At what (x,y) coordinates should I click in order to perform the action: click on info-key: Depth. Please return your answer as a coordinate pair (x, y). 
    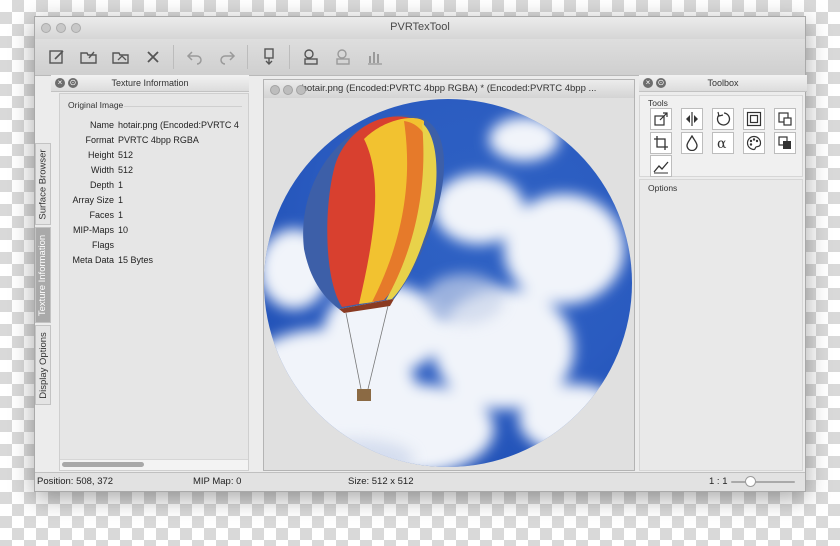
    Looking at the image, I should click on (101, 185).